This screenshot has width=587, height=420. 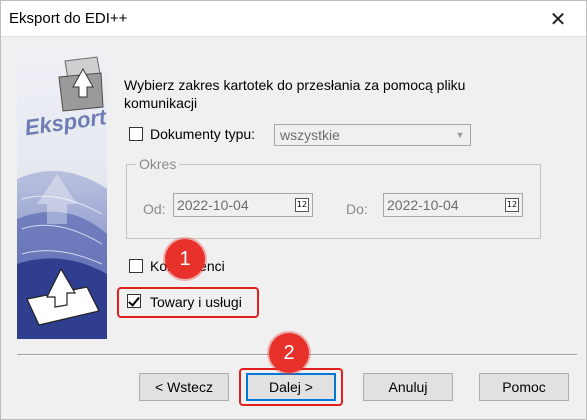 What do you see at coordinates (357, 209) in the screenshot?
I see `to-date-label: Do:` at bounding box center [357, 209].